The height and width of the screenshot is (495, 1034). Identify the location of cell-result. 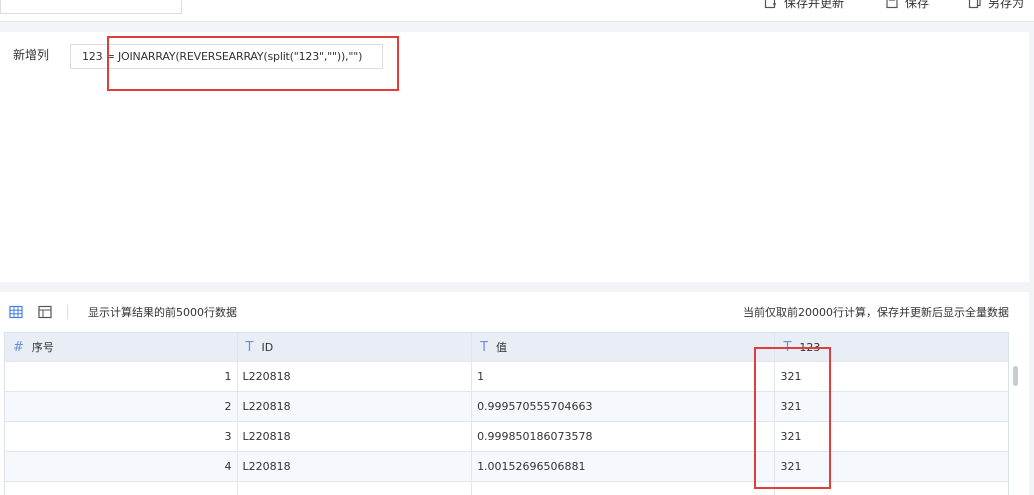
(891, 488).